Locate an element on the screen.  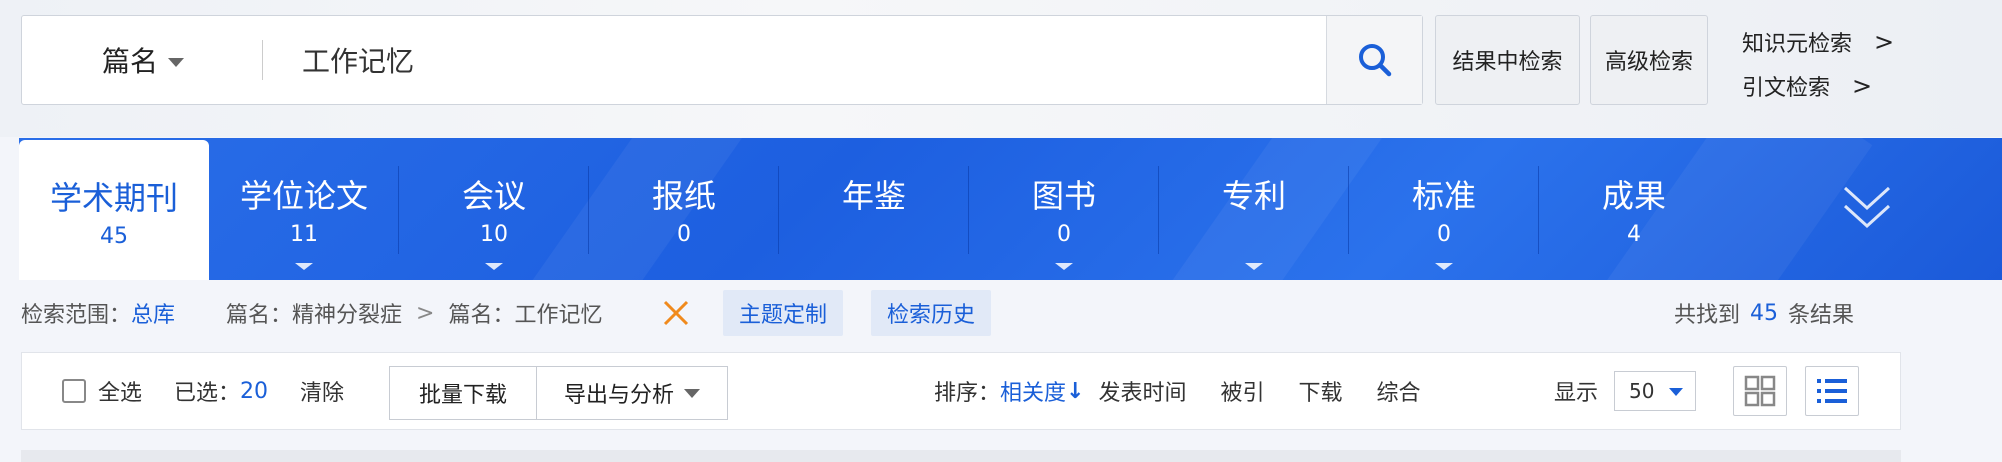
tab-label: 成果 is located at coordinates (1633, 196).